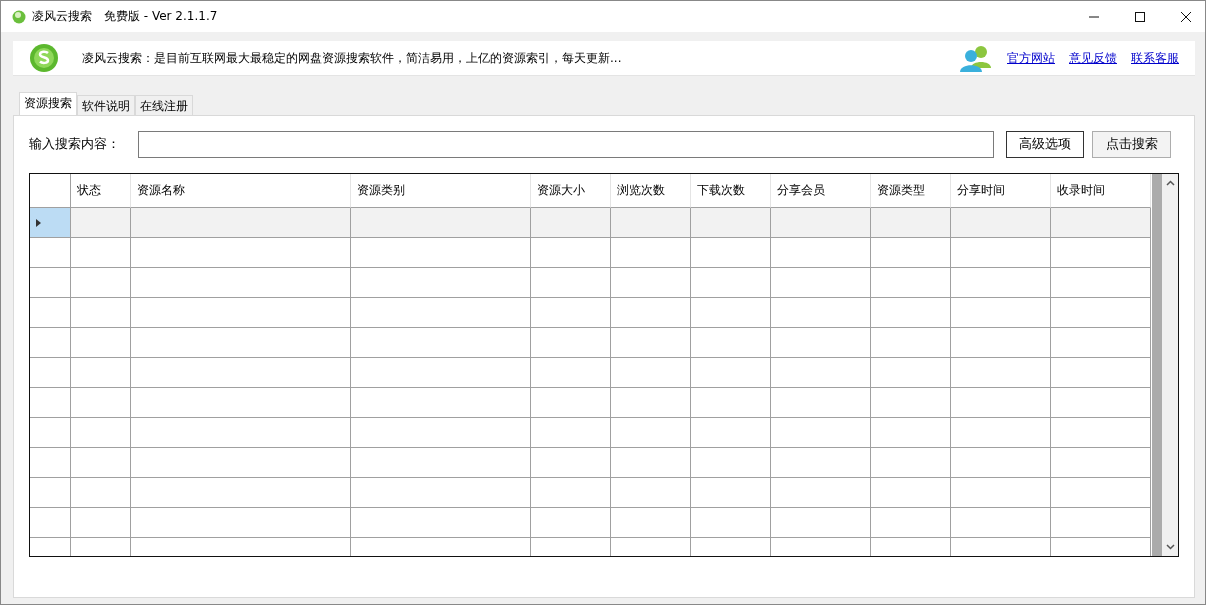 Image resolution: width=1206 pixels, height=605 pixels. I want to click on banner-link: 官方网站, so click(1031, 58).